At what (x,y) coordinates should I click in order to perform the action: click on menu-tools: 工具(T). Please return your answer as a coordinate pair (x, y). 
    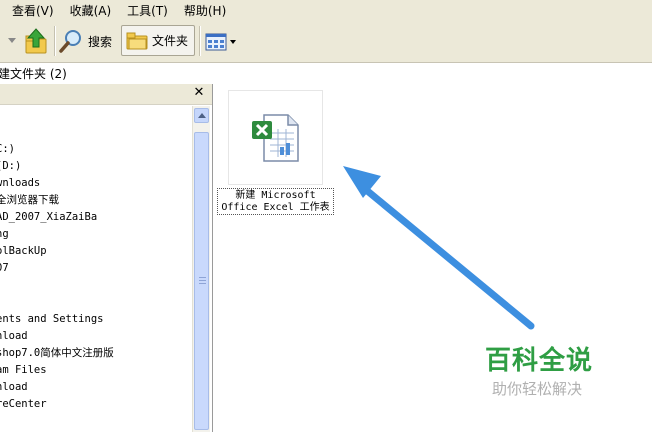
    Looking at the image, I should click on (147, 10).